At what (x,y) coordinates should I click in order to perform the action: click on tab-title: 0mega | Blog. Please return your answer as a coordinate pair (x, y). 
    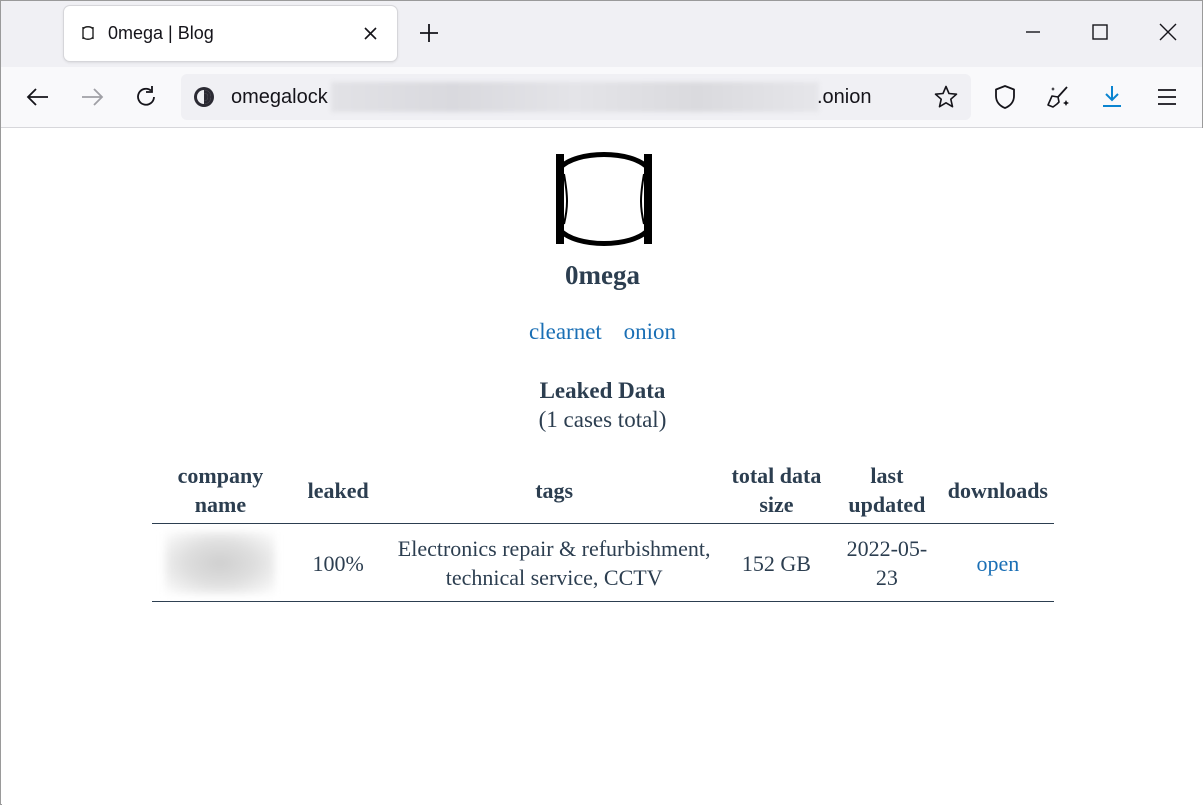
    Looking at the image, I should click on (161, 33).